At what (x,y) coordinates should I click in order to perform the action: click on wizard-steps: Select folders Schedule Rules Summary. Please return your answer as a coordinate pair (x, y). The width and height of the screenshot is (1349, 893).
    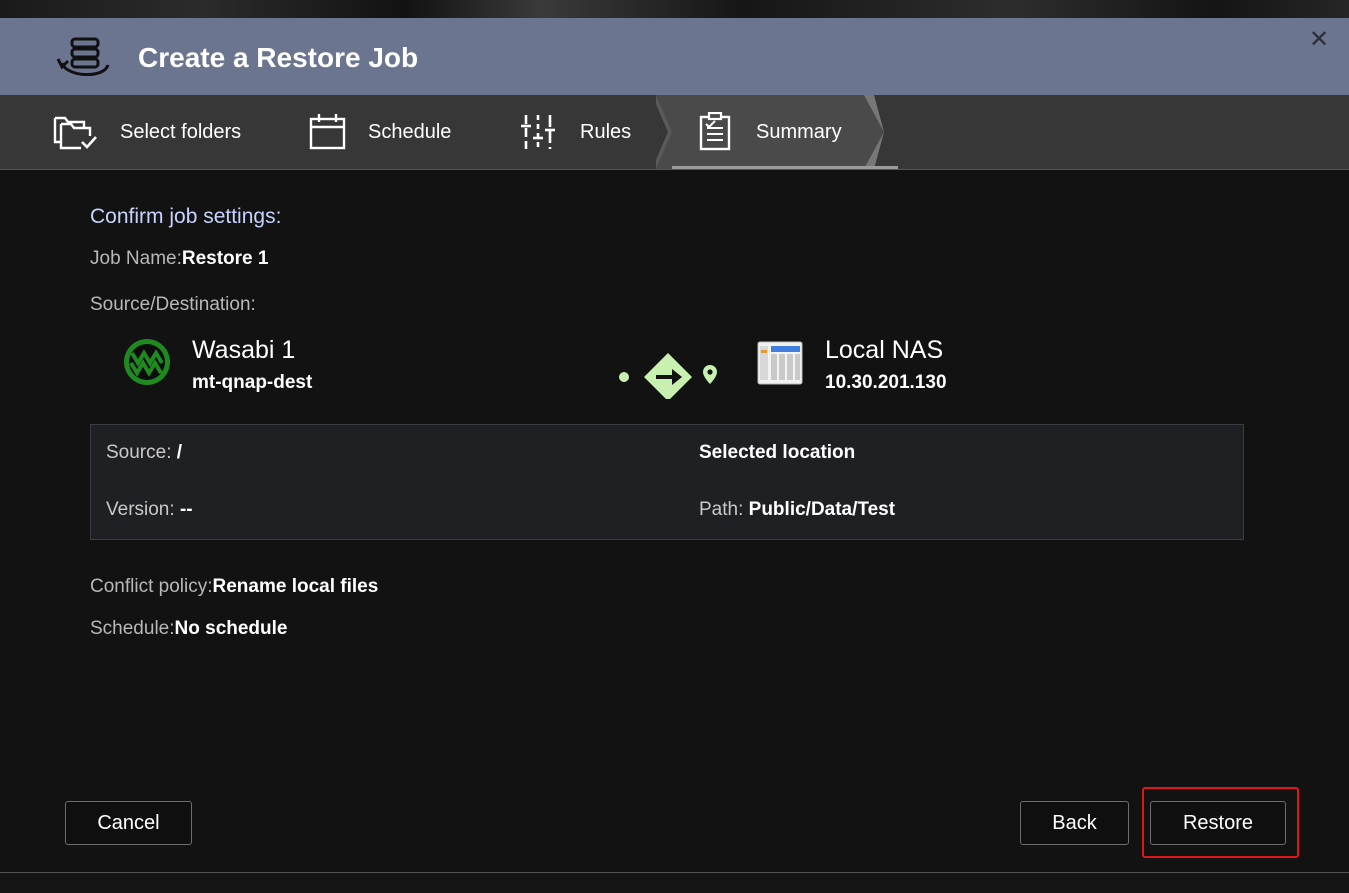
    Looking at the image, I should click on (674, 132).